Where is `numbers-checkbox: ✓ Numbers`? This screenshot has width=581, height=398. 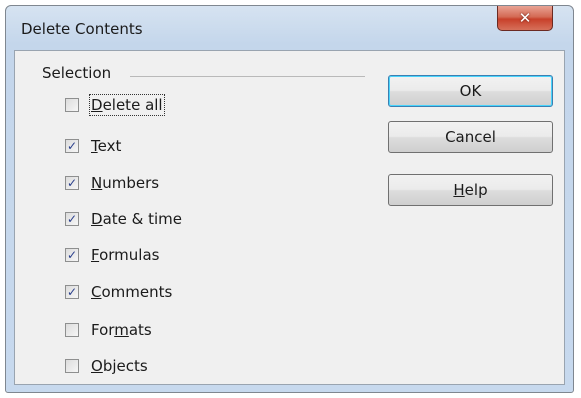
numbers-checkbox: ✓ Numbers is located at coordinates (112, 183).